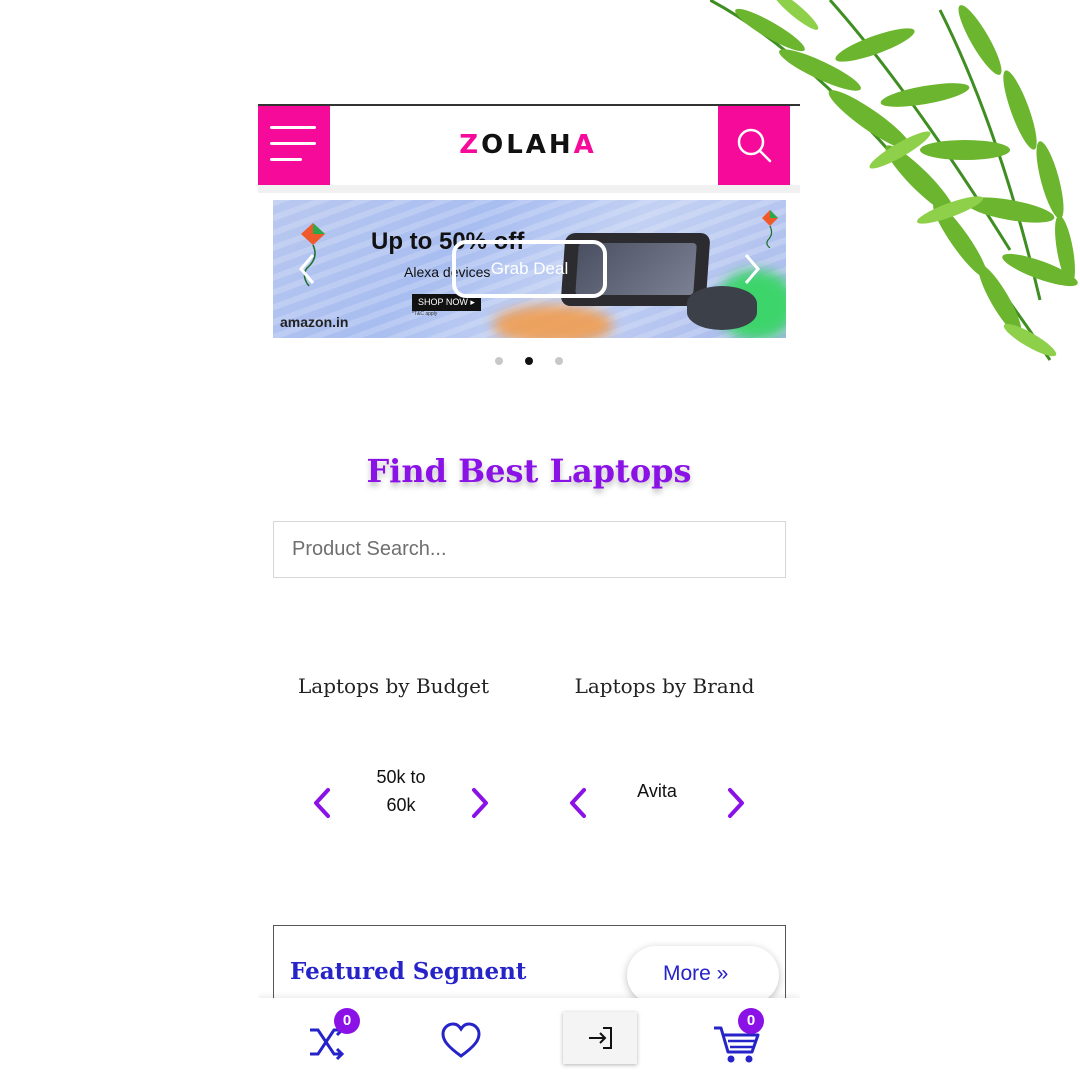 The width and height of the screenshot is (1080, 1080). I want to click on login-button, so click(600, 1038).